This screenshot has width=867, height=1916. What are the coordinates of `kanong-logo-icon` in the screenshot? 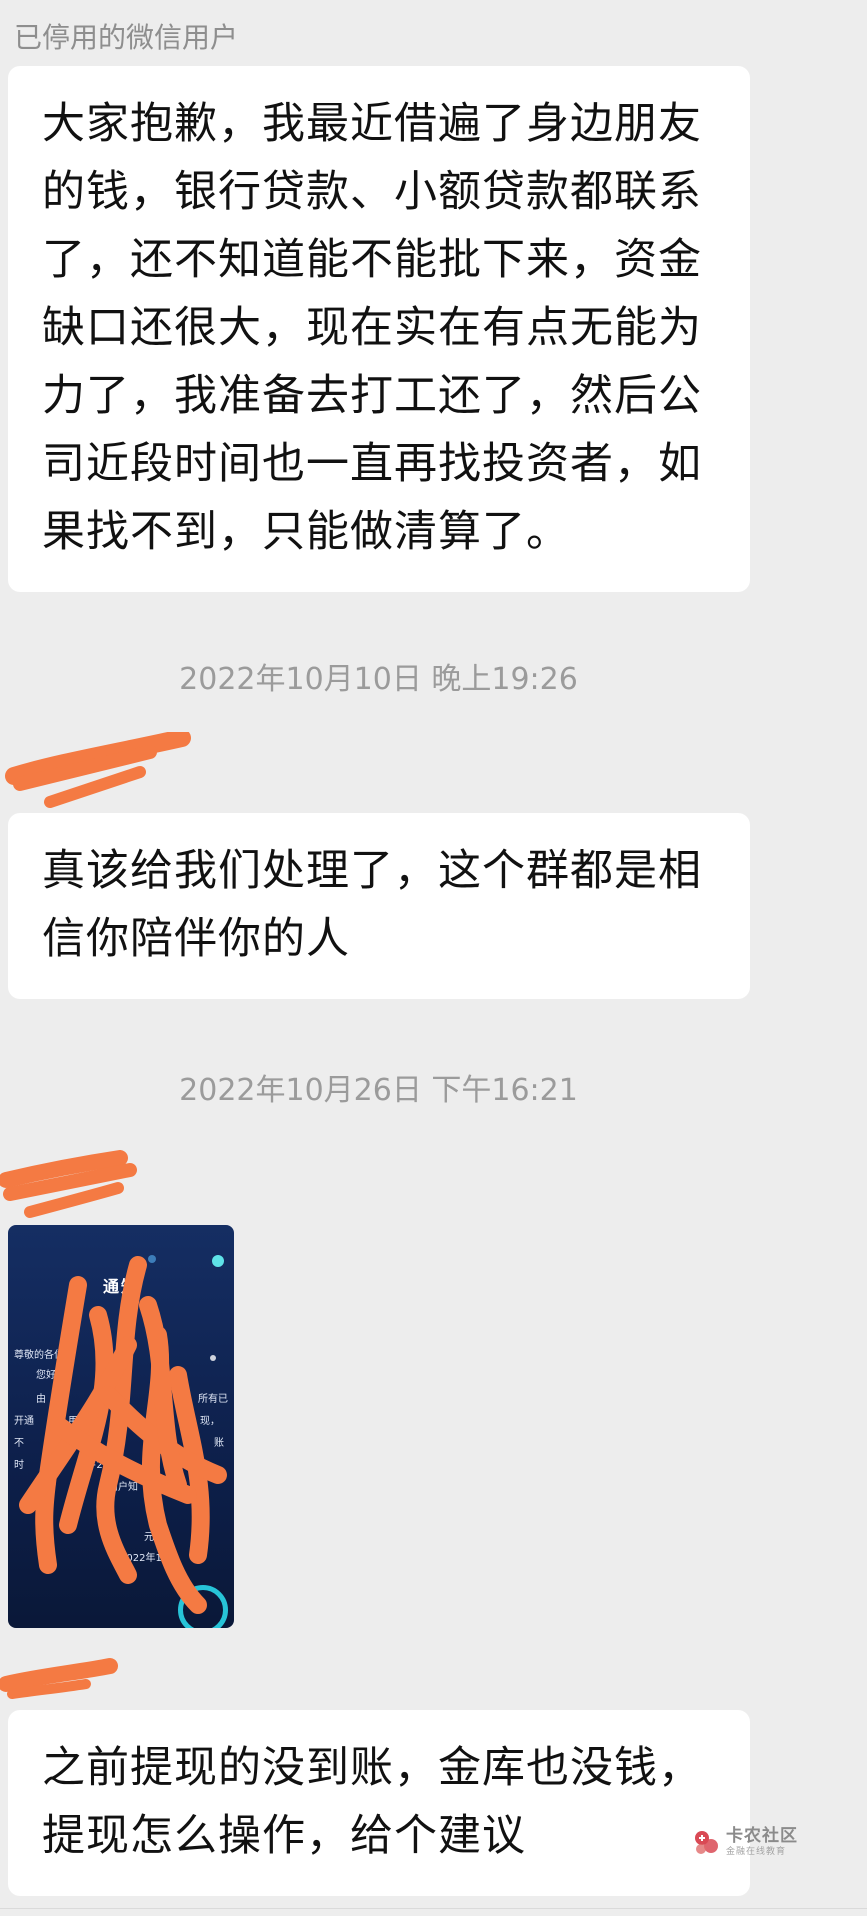 It's located at (706, 1842).